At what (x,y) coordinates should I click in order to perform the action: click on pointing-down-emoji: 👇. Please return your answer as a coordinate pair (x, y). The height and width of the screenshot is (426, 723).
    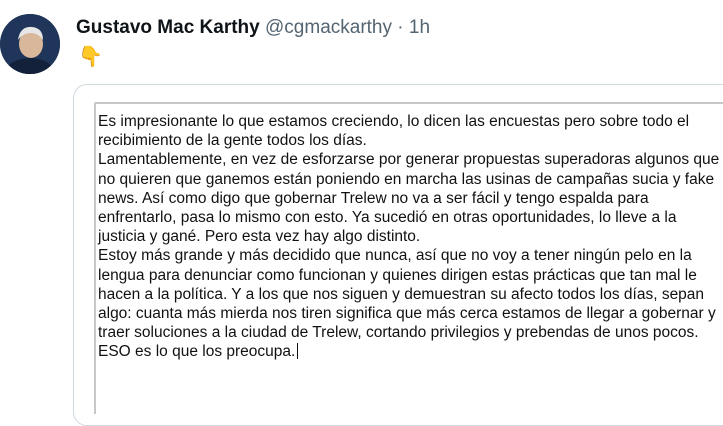
    Looking at the image, I should click on (90, 57).